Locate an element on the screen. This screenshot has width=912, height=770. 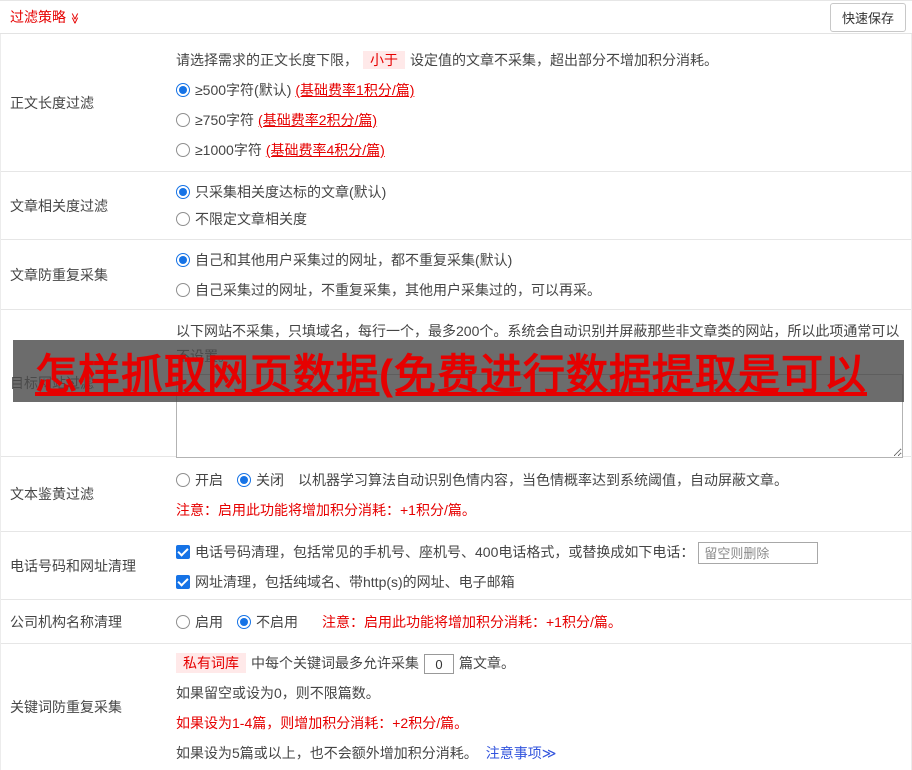
limit-text-end: 篇文章。 is located at coordinates (487, 663).